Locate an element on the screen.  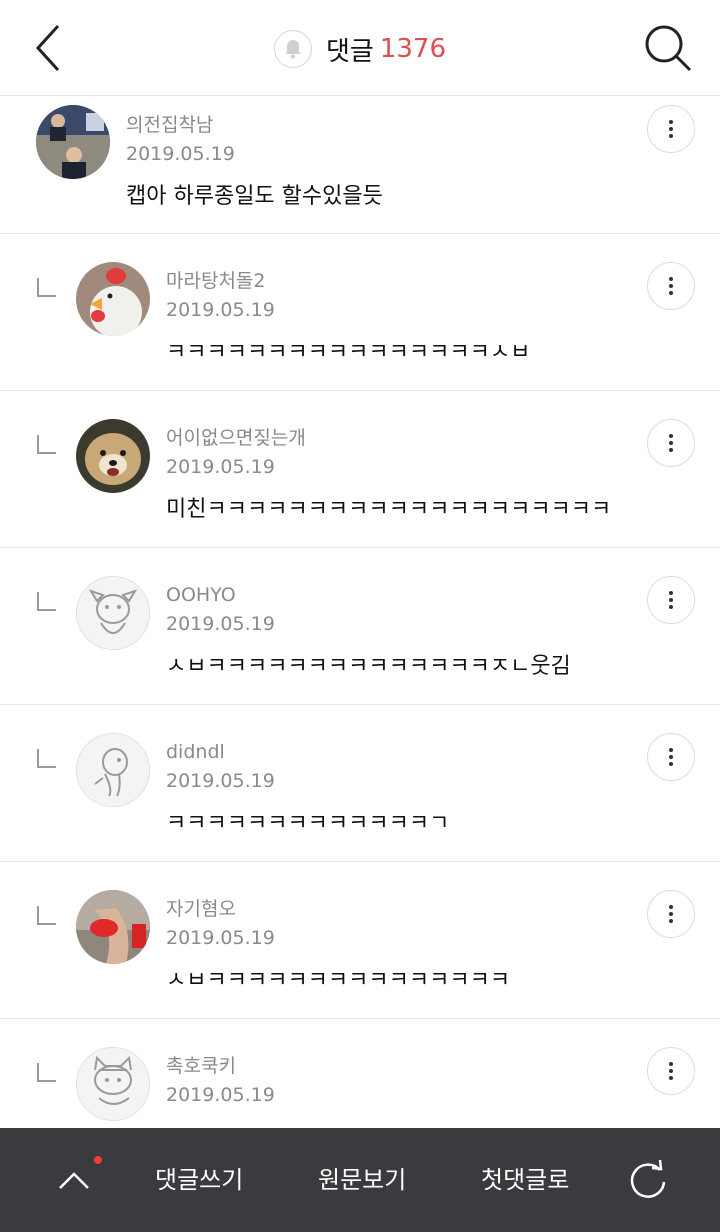
comment-count: 1376 is located at coordinates (412, 49).